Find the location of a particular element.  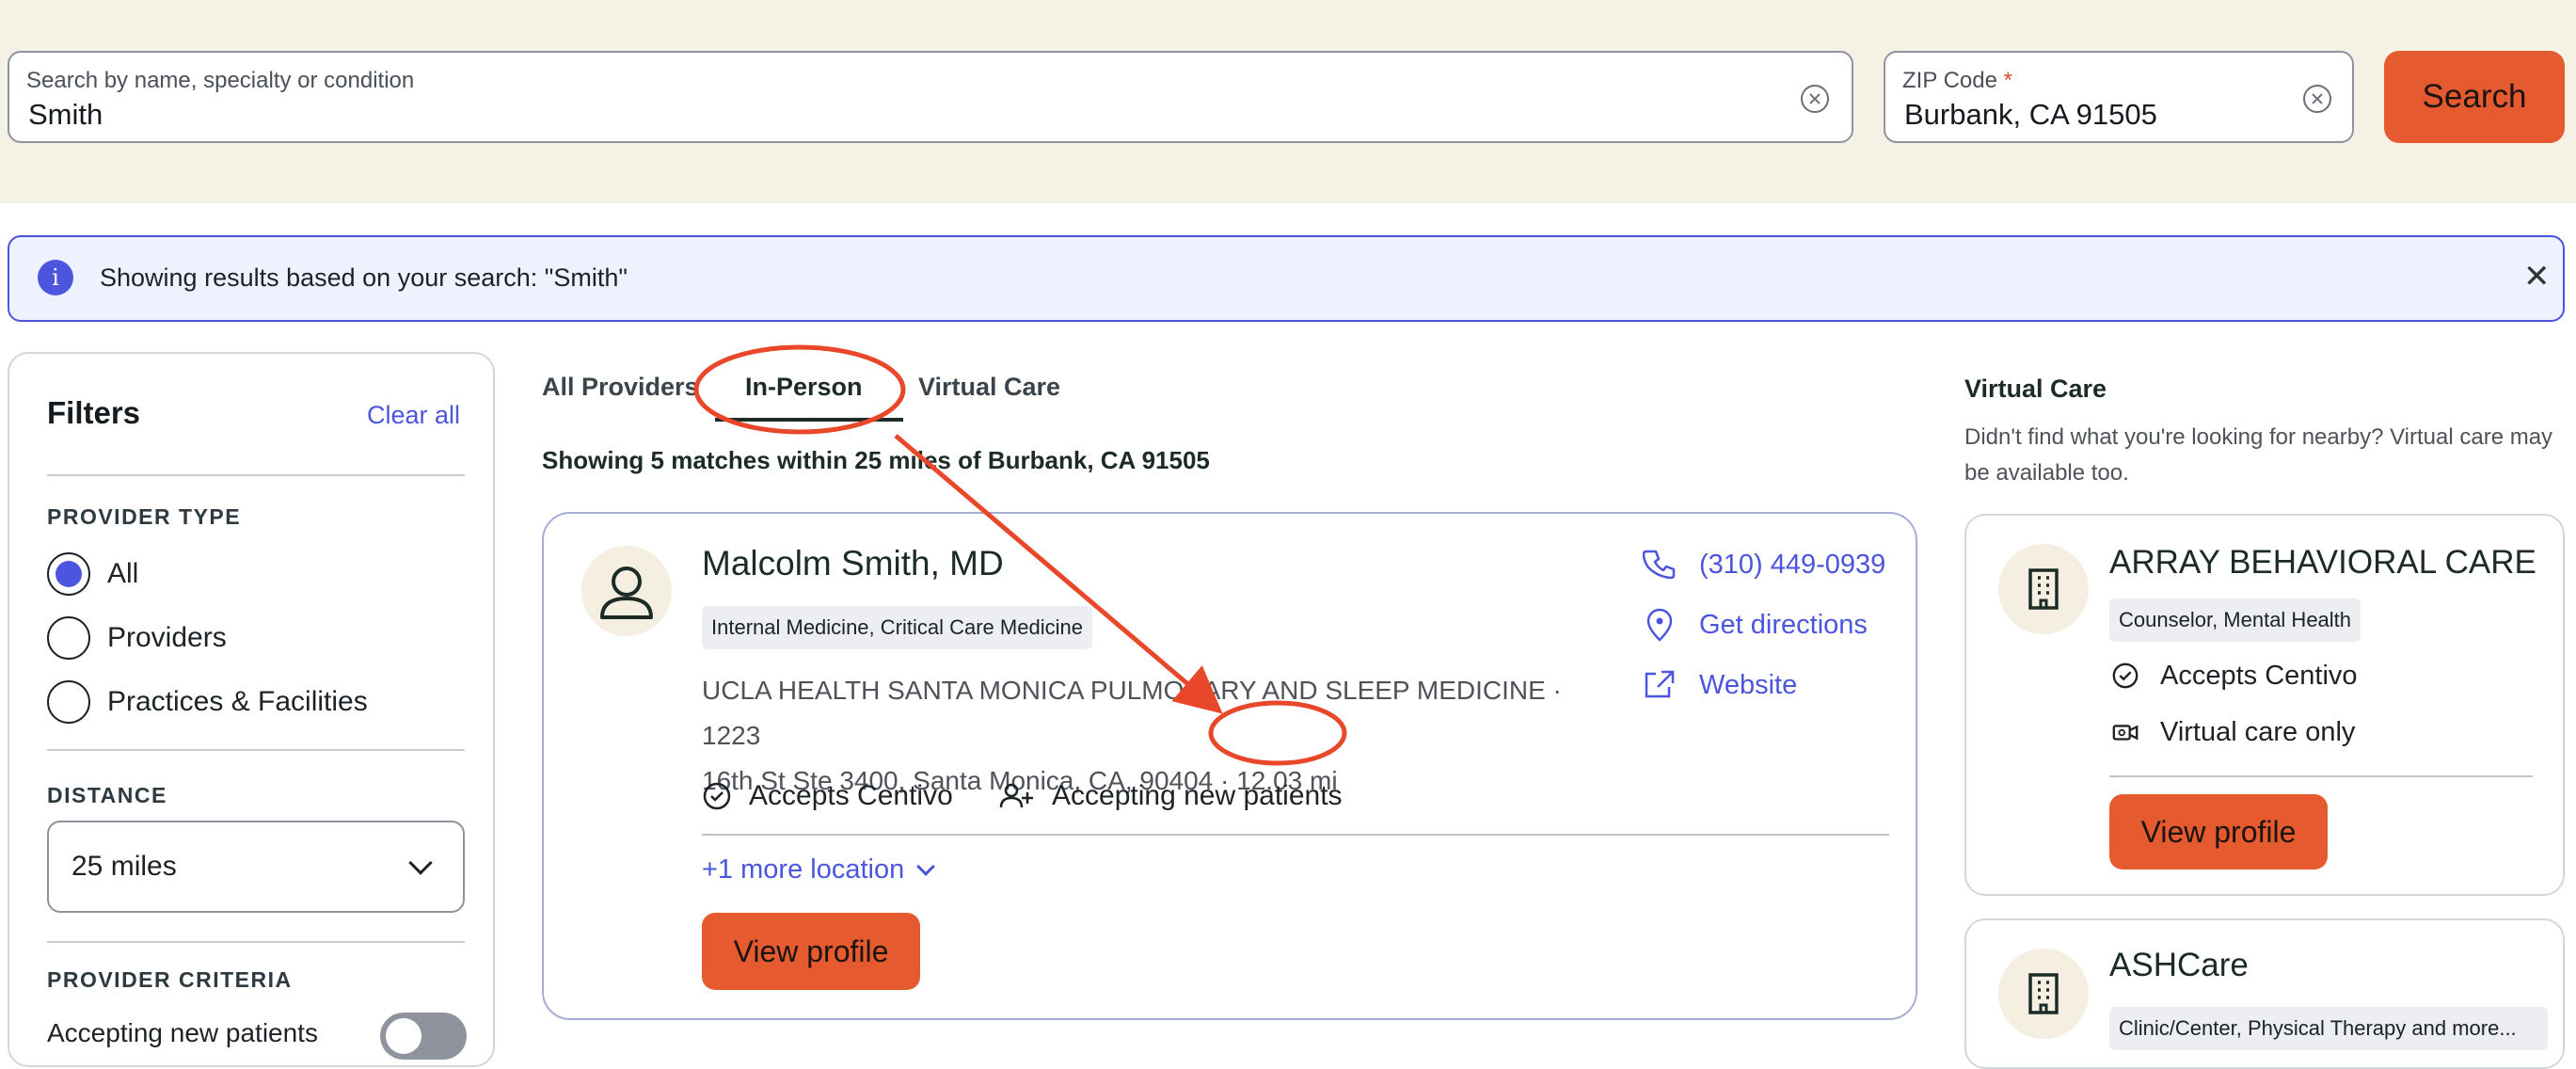

zip-code-label: ZIP Code * is located at coordinates (1957, 80).